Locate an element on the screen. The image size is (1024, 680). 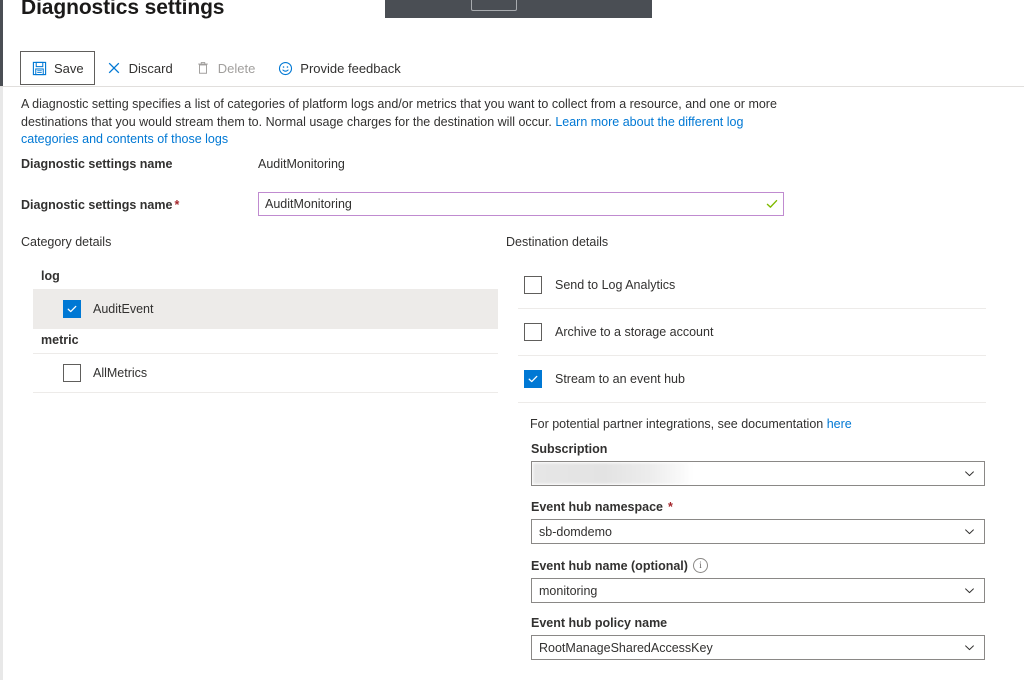
category-group-label-metric: metric is located at coordinates (60, 340).